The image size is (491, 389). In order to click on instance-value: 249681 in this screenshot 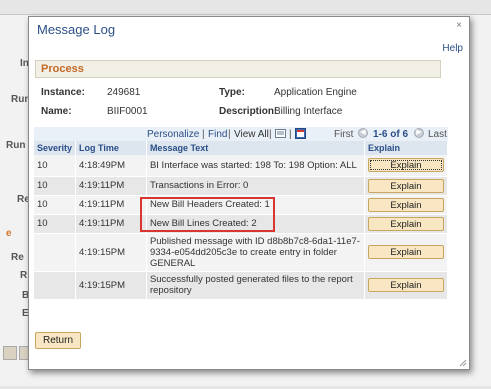, I will do `click(124, 92)`.